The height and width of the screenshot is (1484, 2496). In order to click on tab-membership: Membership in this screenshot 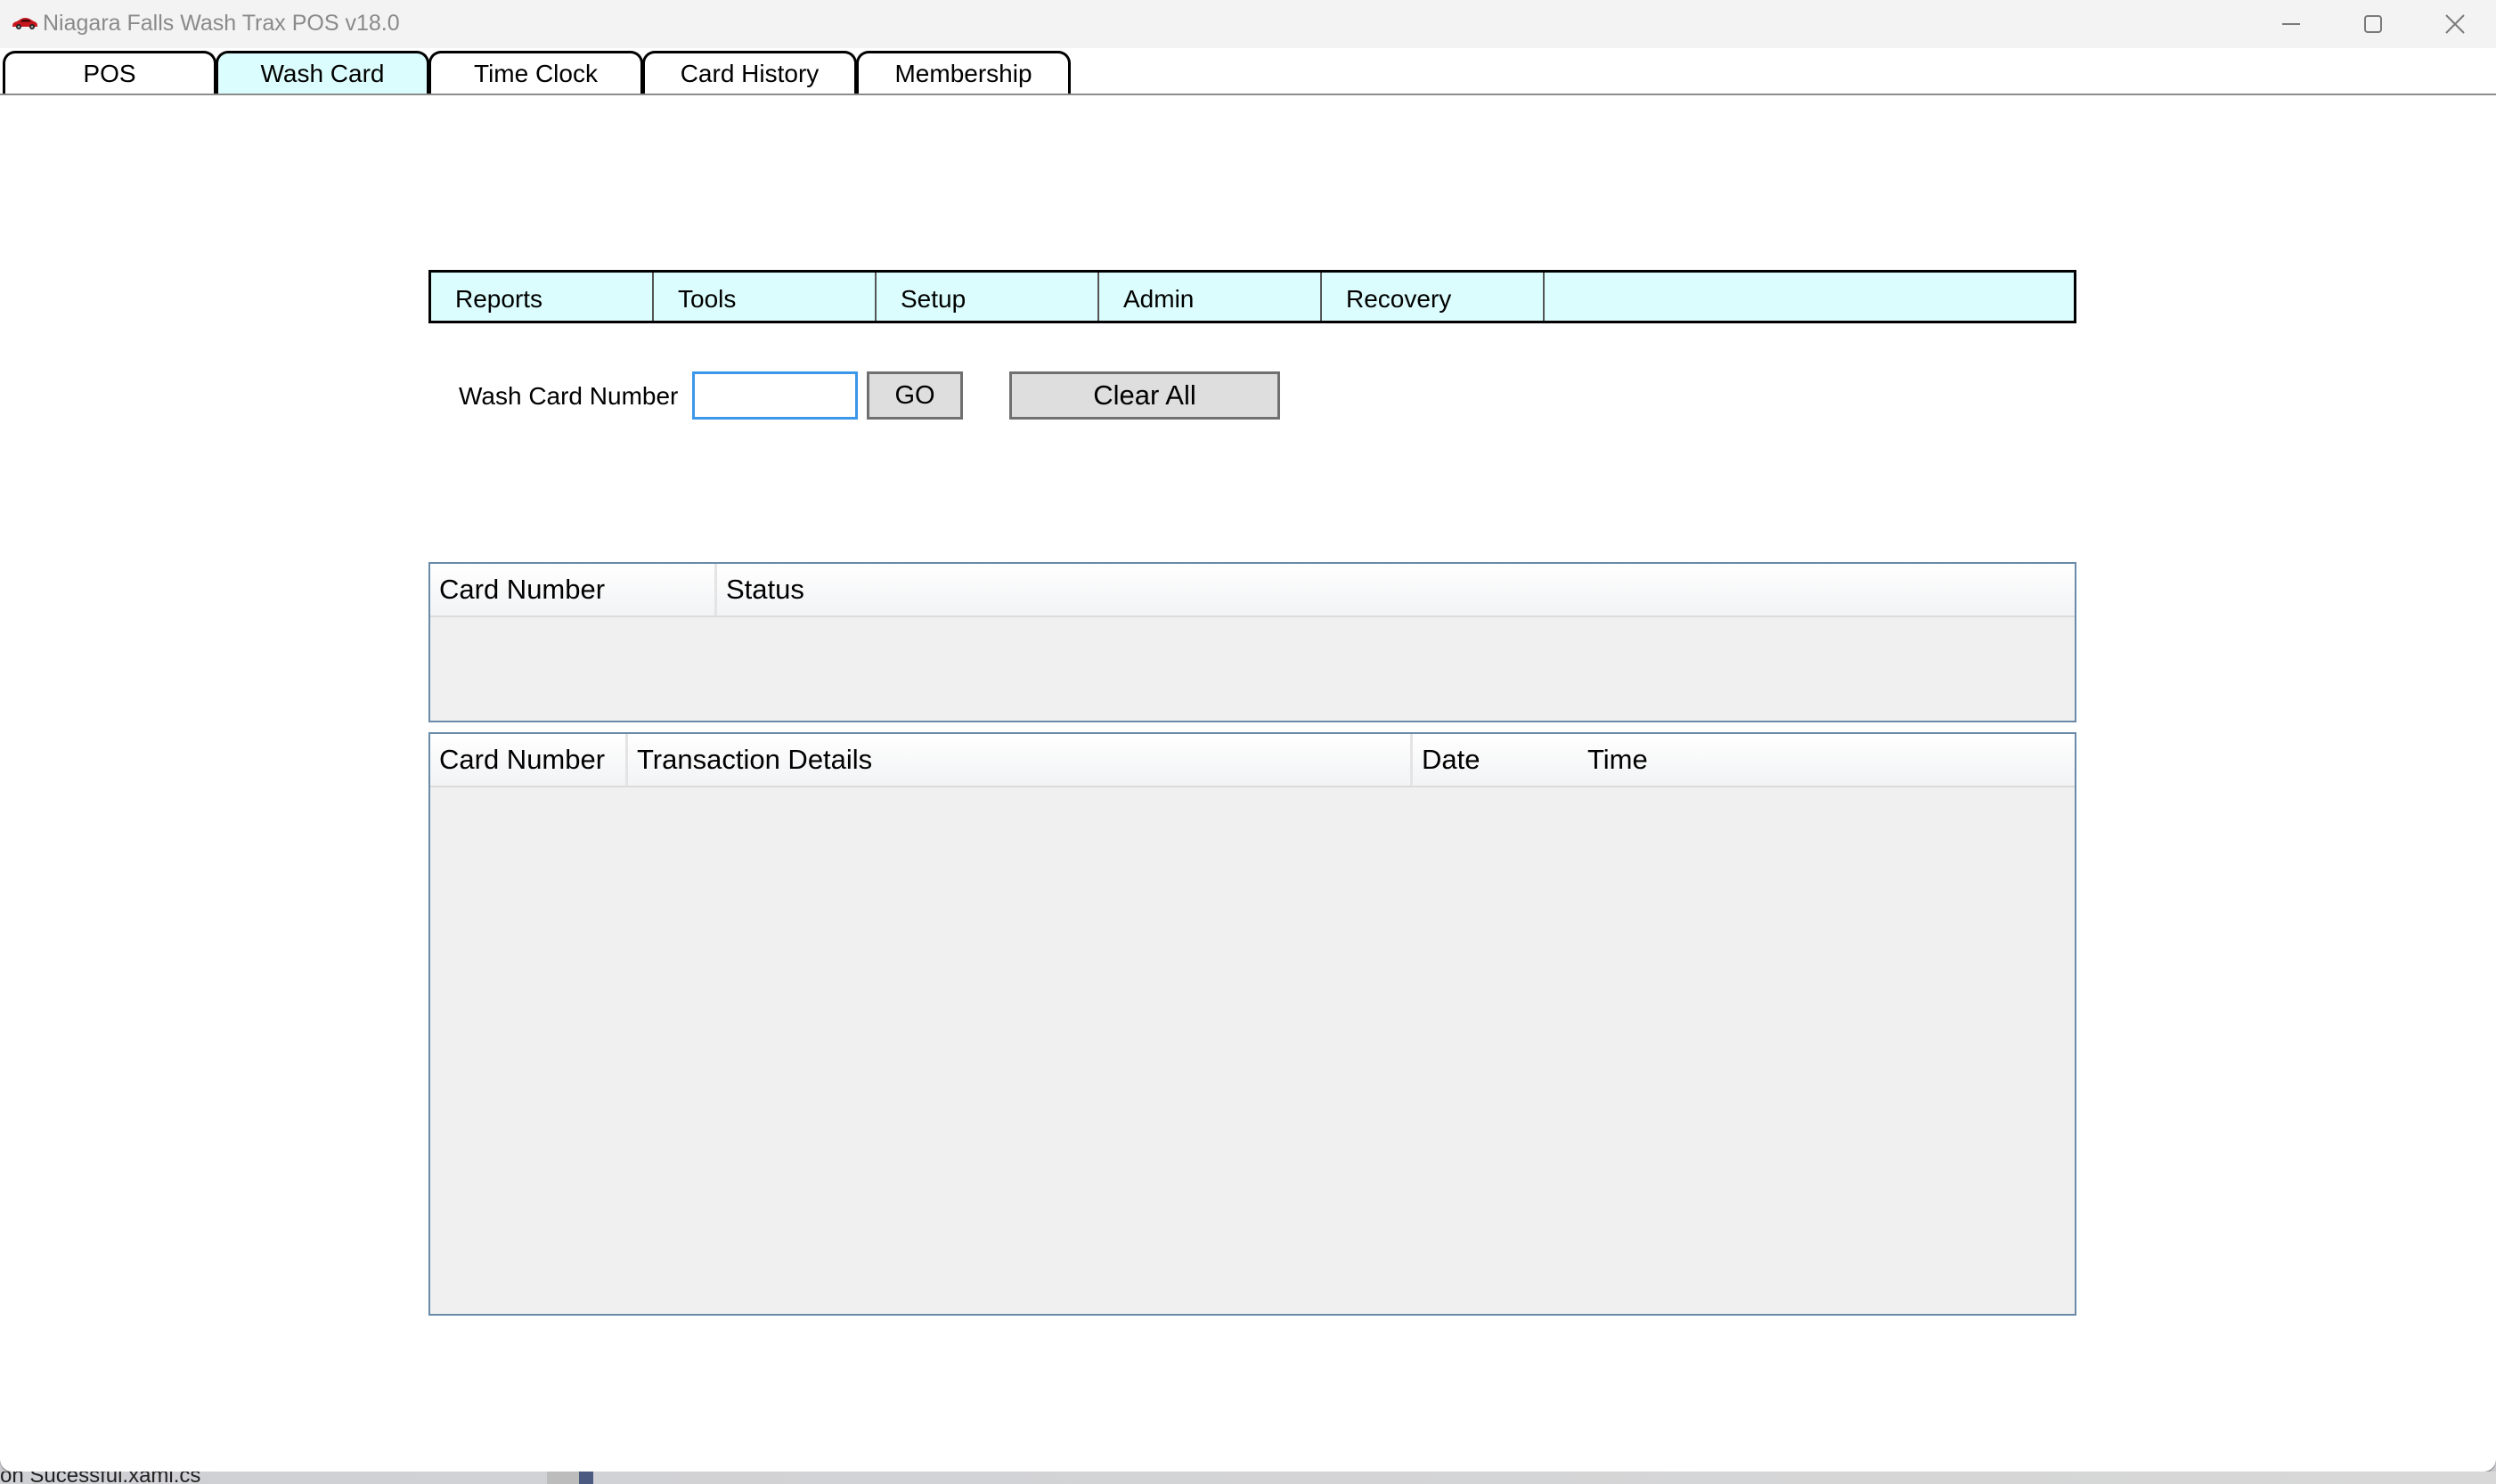, I will do `click(963, 73)`.